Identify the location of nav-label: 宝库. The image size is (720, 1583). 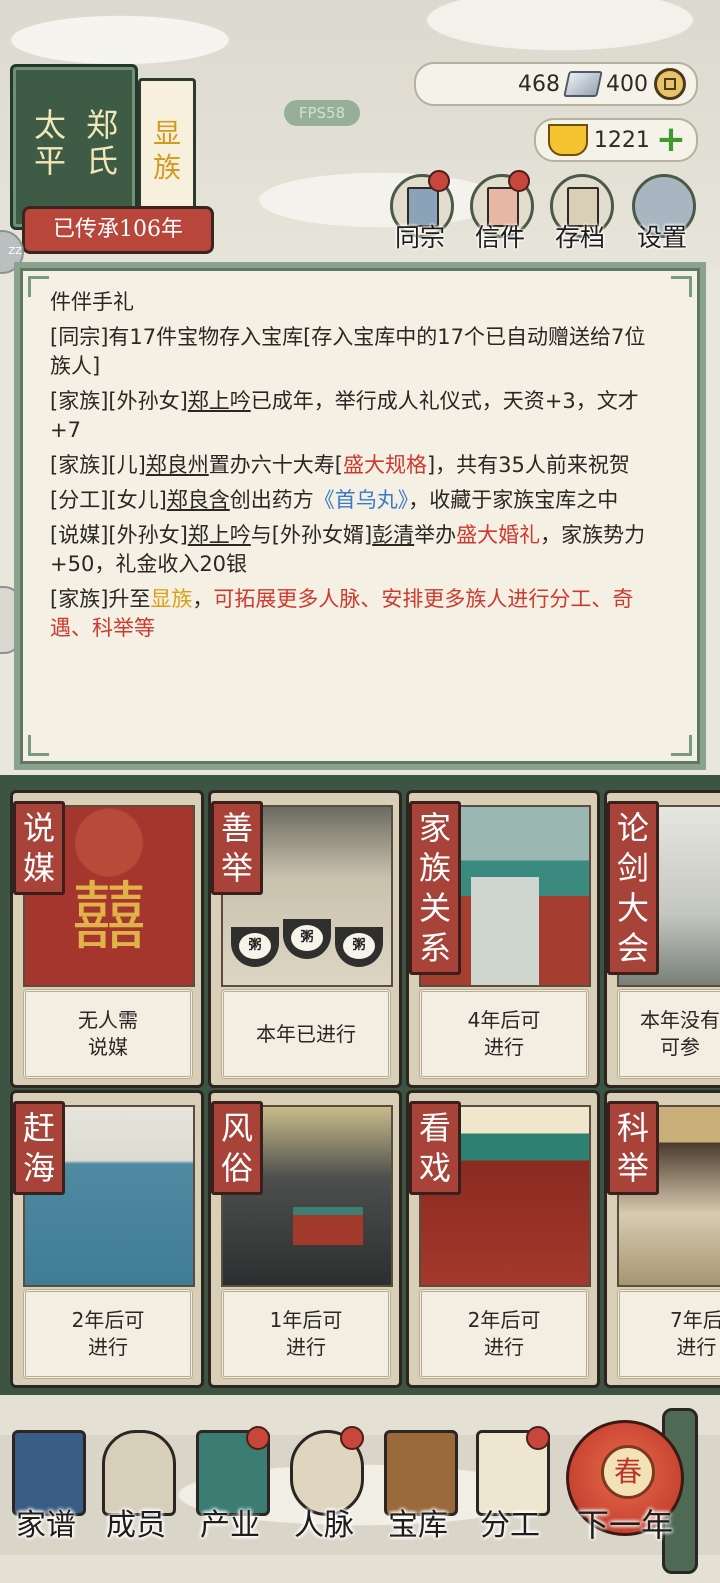
(418, 1525).